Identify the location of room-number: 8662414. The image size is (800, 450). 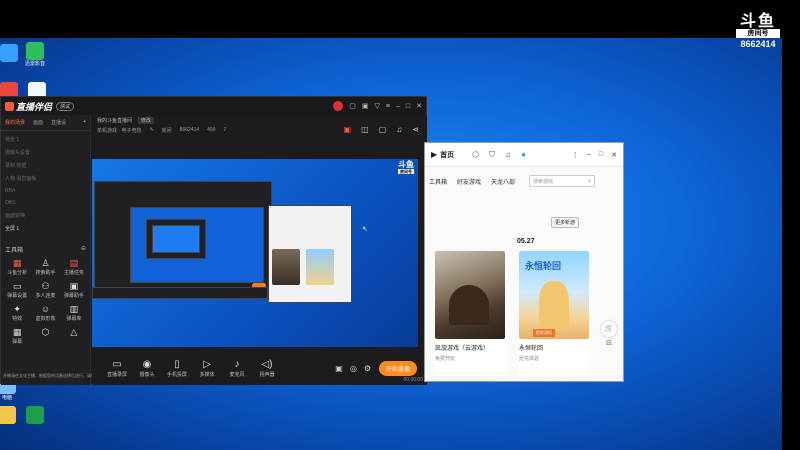
(189, 130).